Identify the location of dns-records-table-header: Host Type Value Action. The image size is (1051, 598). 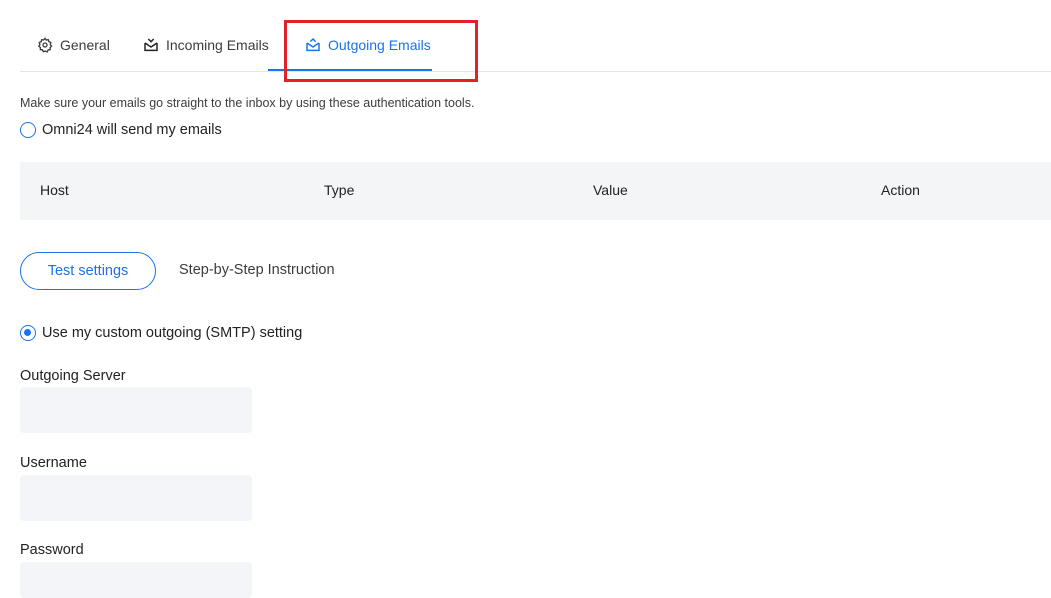
(535, 191).